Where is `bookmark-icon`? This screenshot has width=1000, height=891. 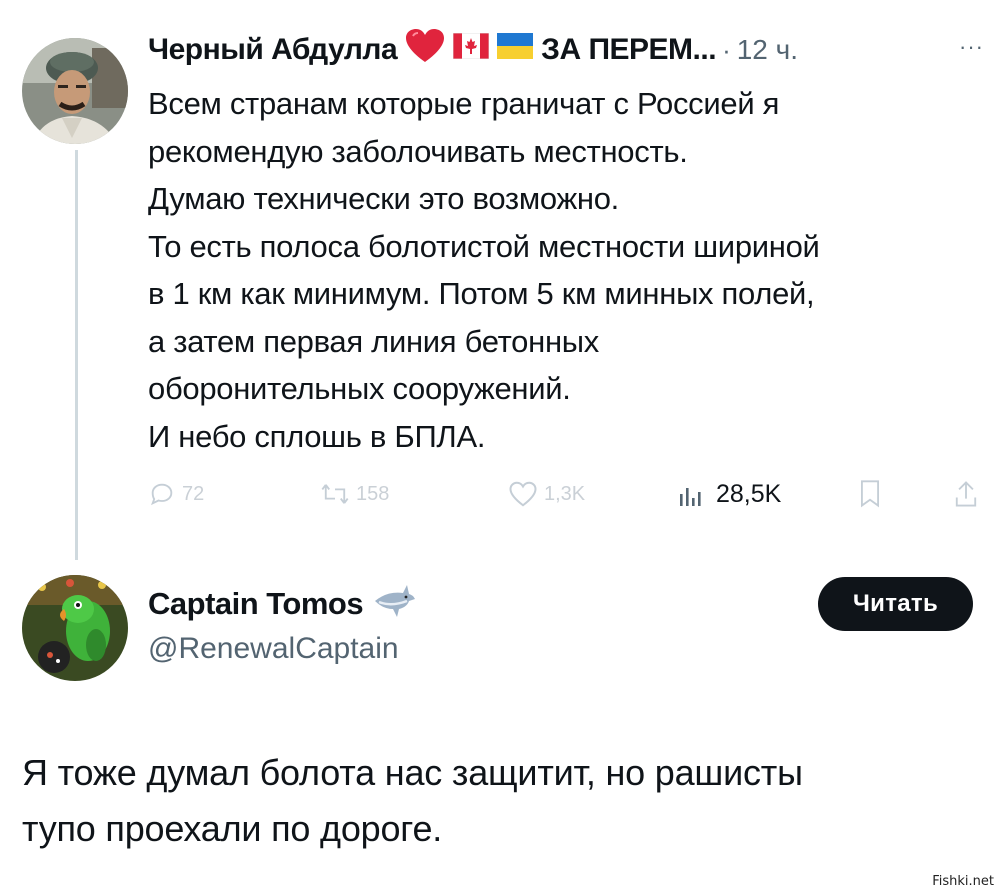 bookmark-icon is located at coordinates (870, 494).